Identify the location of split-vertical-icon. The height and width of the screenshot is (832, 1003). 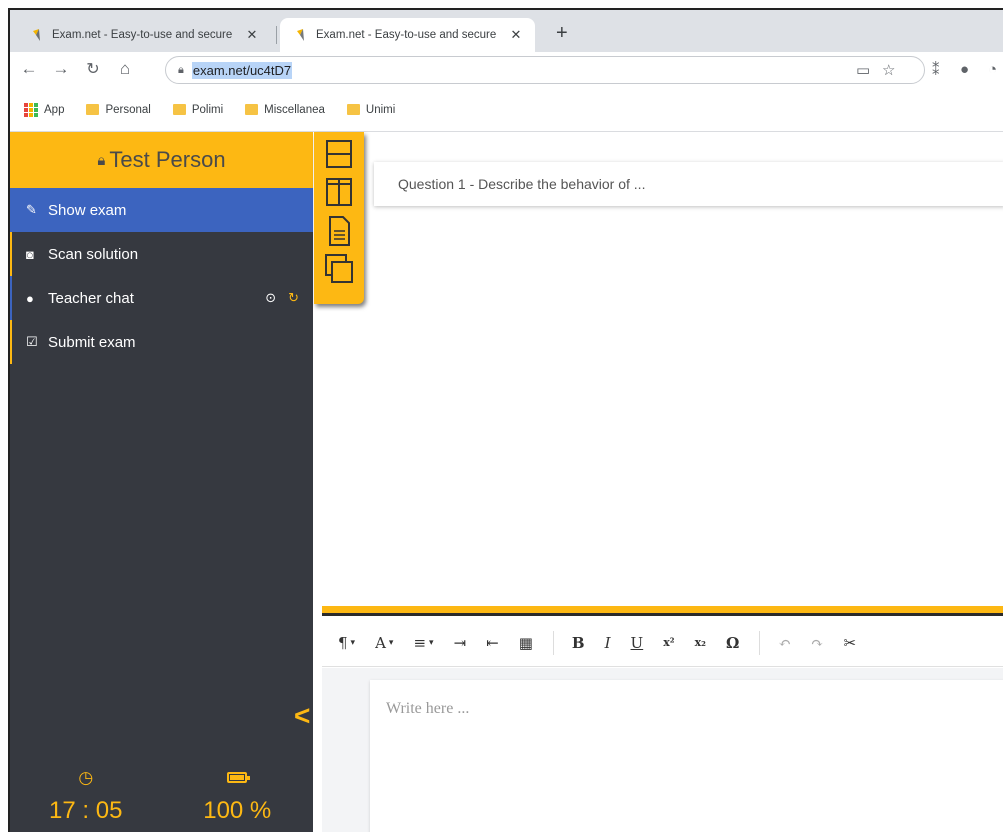
(339, 193).